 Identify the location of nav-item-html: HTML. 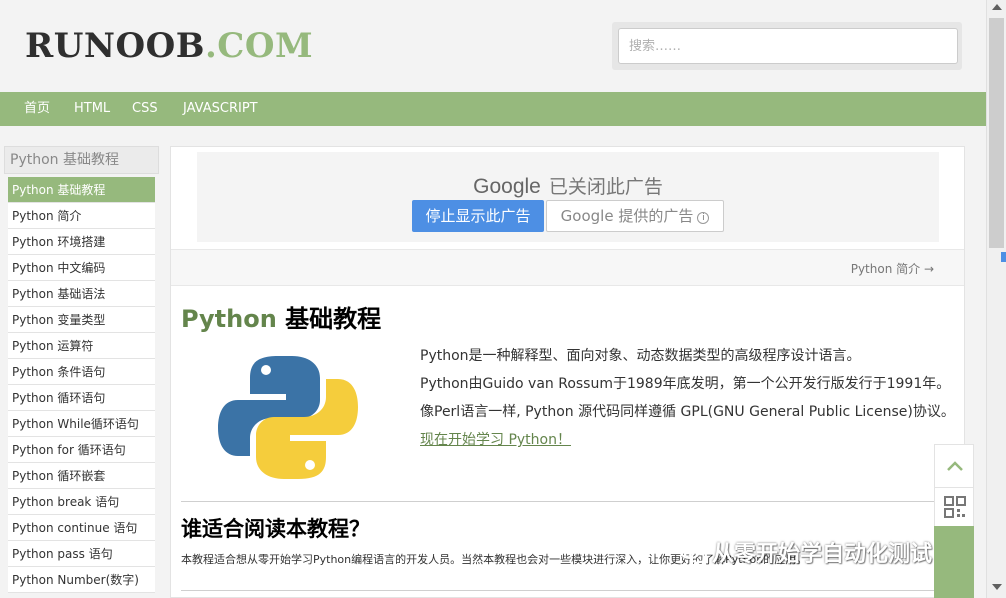
(92, 109).